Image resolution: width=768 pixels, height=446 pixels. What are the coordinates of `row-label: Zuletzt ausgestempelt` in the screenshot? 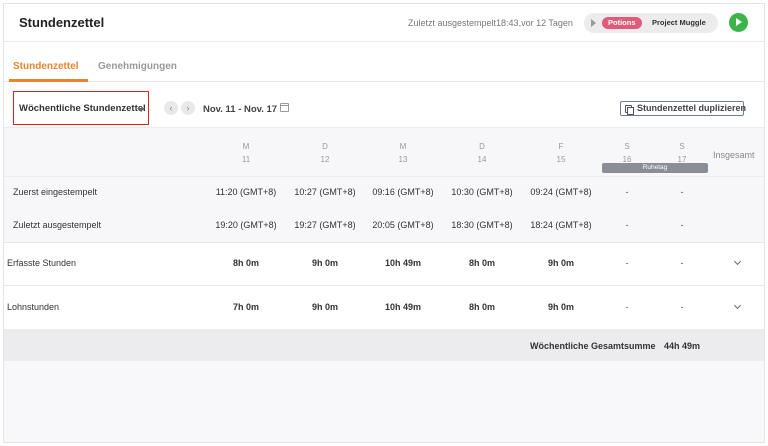 It's located at (57, 225).